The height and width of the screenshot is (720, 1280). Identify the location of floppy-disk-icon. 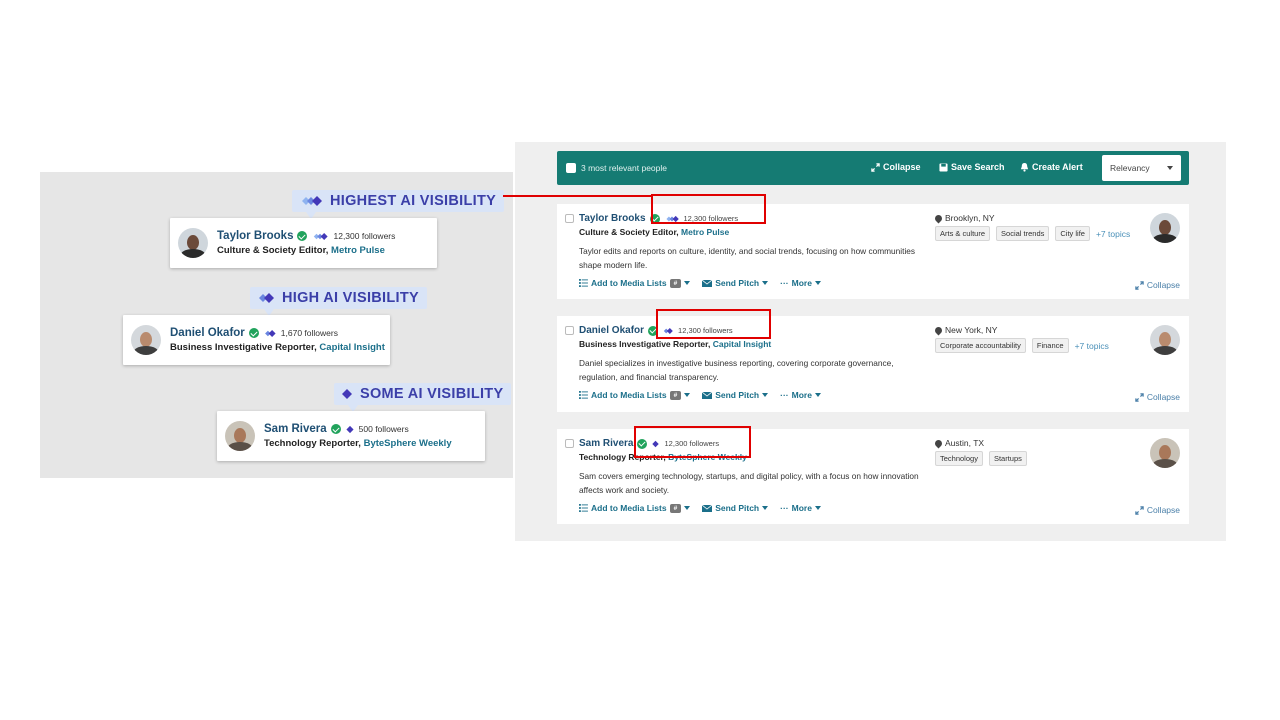
(943, 167).